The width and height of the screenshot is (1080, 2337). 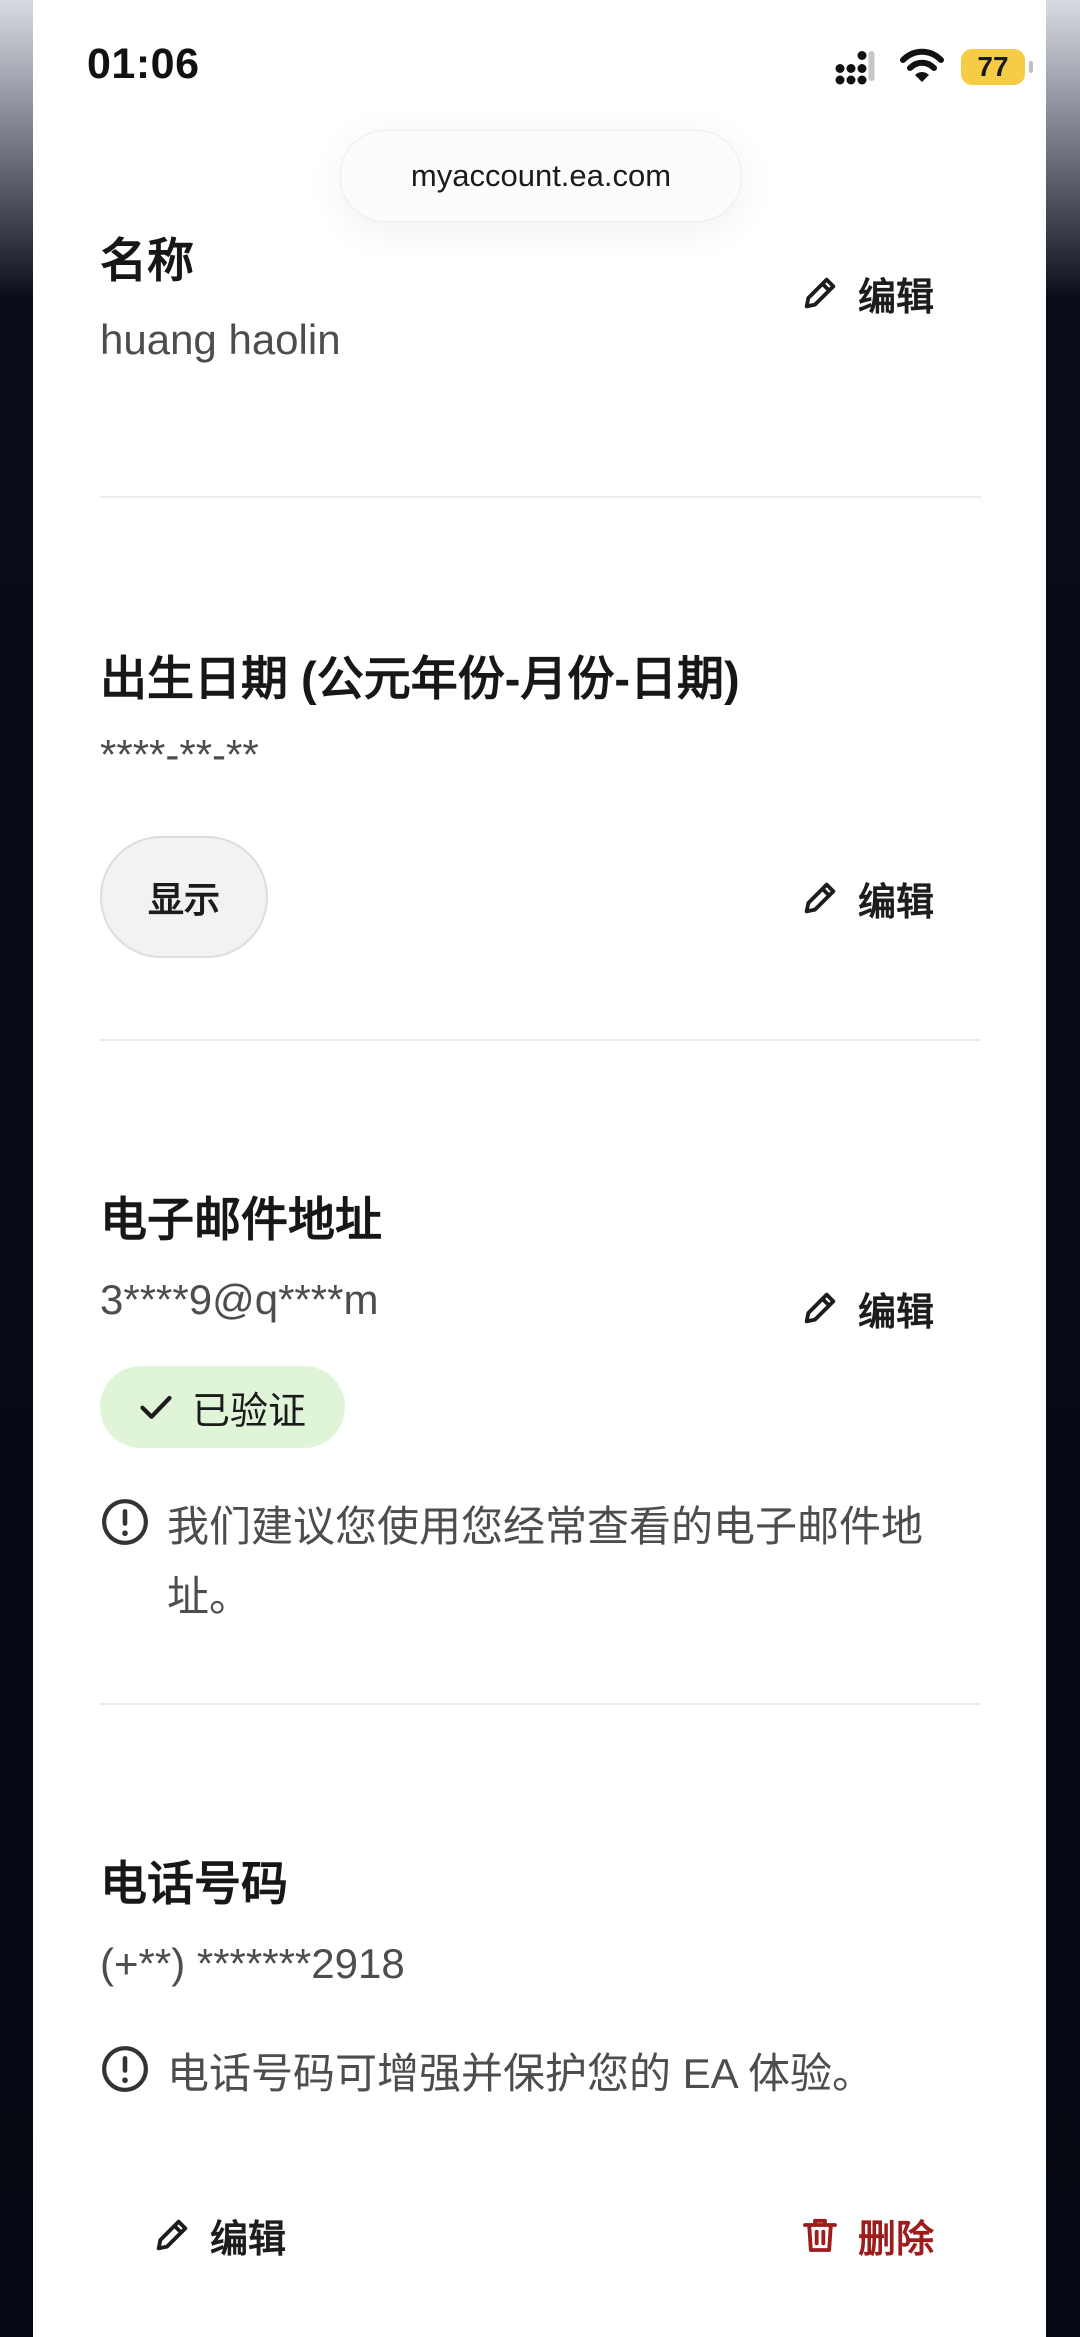 I want to click on verified-label: 已验证, so click(x=249, y=1411).